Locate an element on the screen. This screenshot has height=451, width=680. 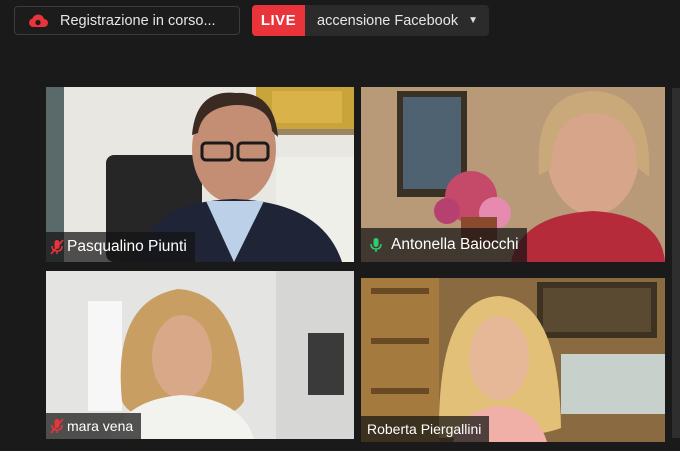
live-status: accensione Facebook is located at coordinates (388, 20).